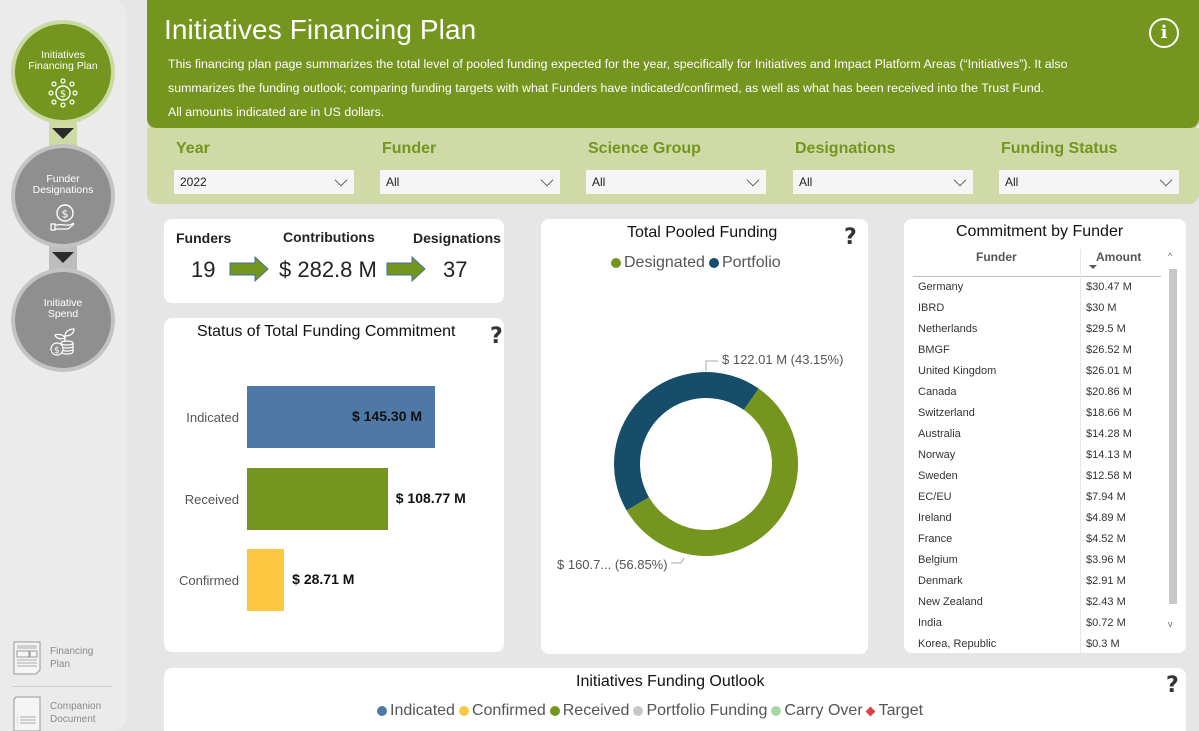  What do you see at coordinates (72, 658) in the screenshot?
I see `doc-label: Financing Plan` at bounding box center [72, 658].